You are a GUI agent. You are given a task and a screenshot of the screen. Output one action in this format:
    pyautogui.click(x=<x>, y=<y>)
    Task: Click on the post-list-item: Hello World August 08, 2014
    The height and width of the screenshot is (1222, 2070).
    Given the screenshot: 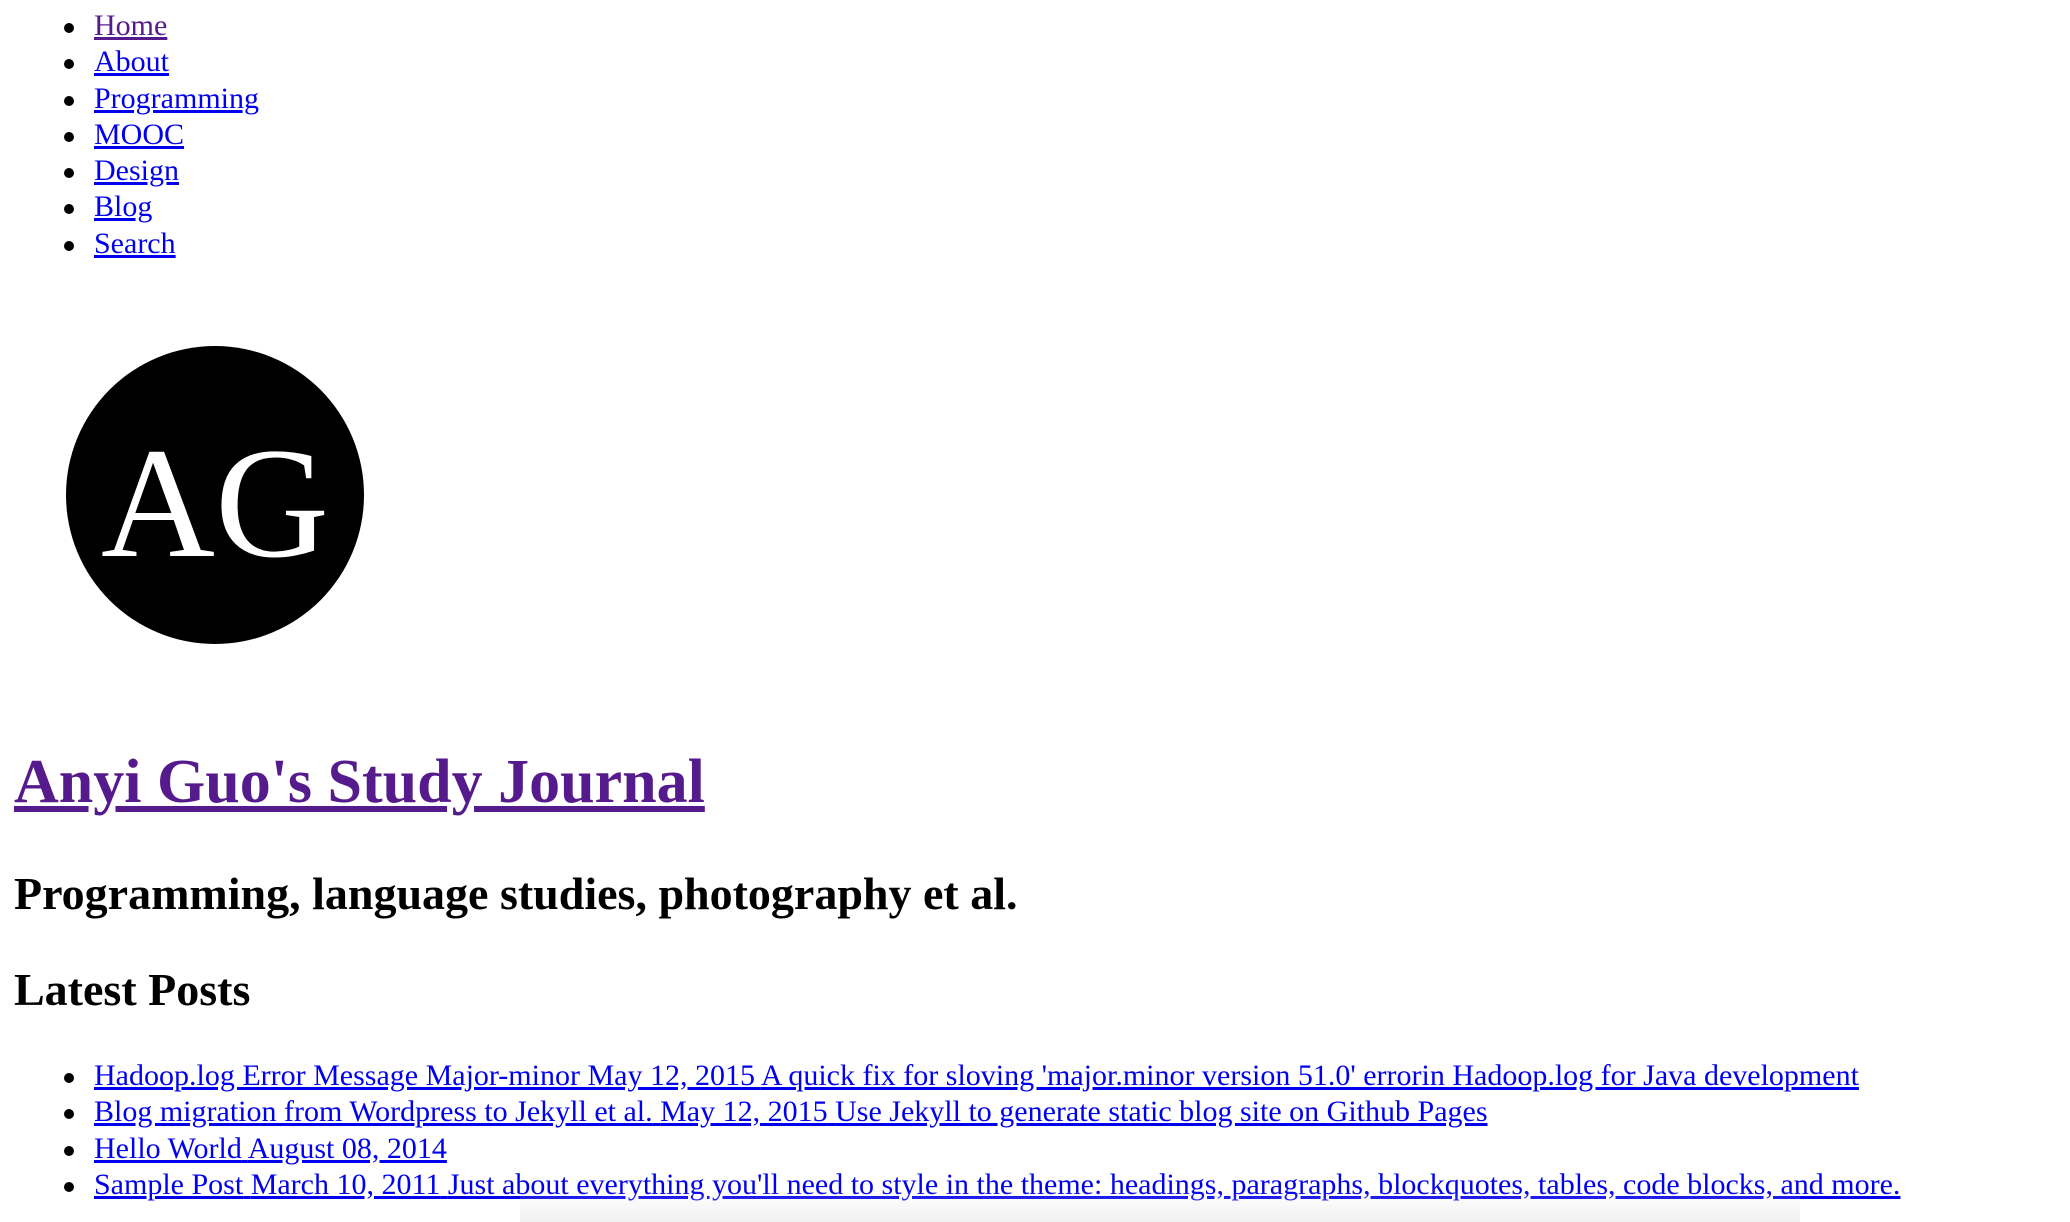 What is the action you would take?
    pyautogui.click(x=981, y=1149)
    